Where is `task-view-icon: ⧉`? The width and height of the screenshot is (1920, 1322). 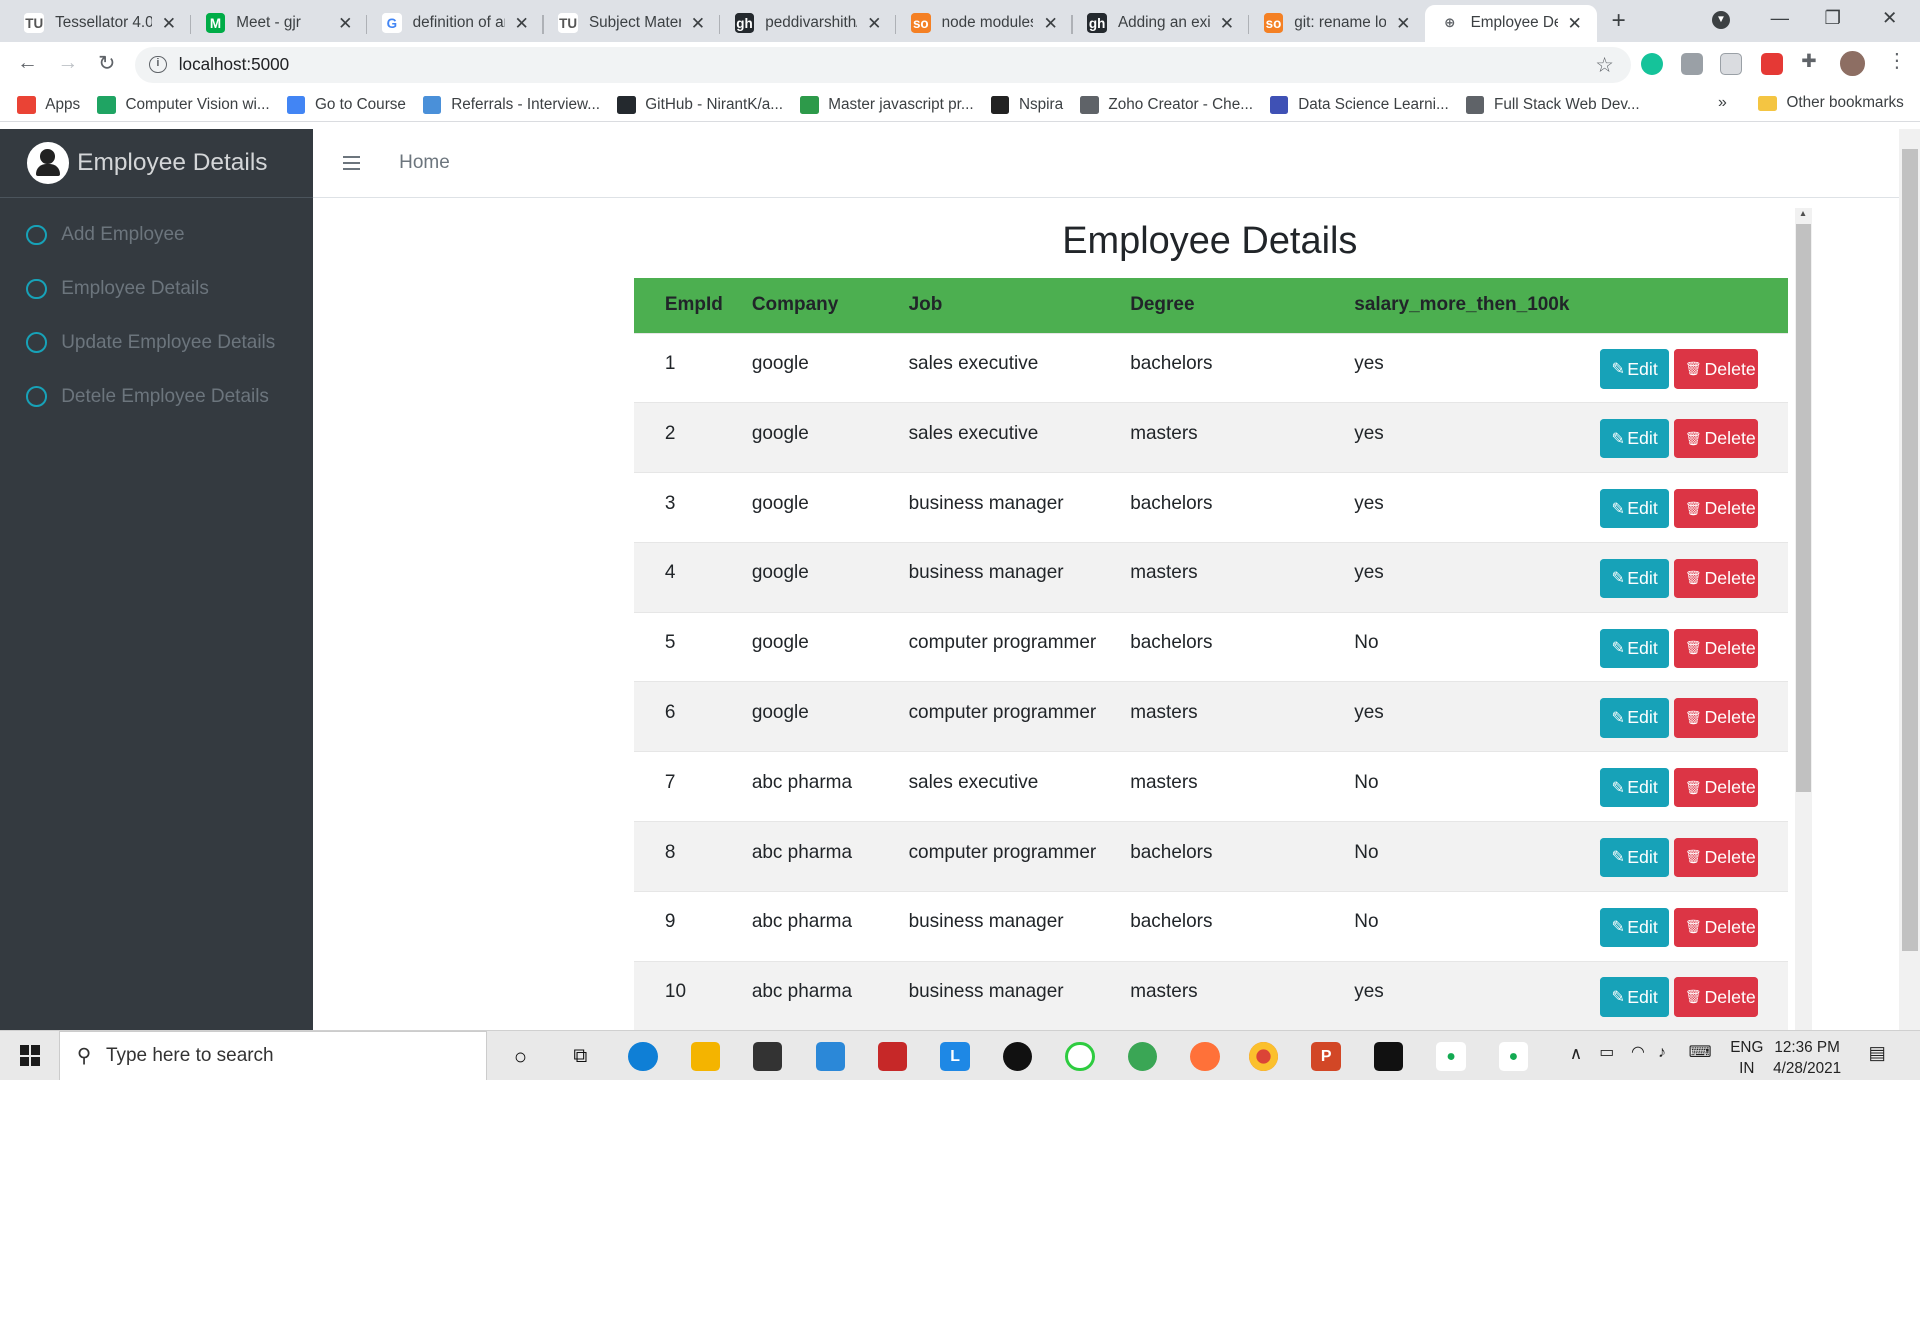
task-view-icon: ⧉ is located at coordinates (580, 1056).